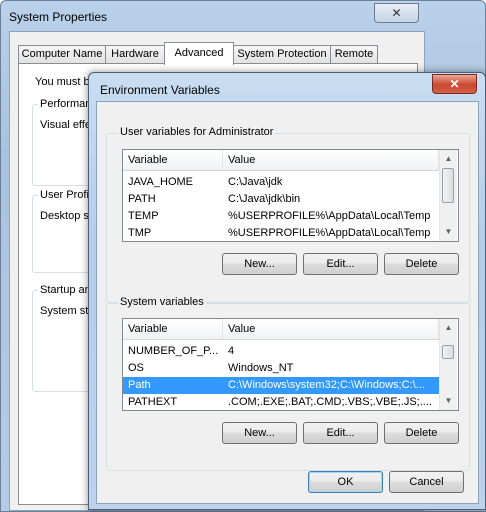 The height and width of the screenshot is (512, 486). What do you see at coordinates (139, 385) in the screenshot?
I see `variable-cell: Path` at bounding box center [139, 385].